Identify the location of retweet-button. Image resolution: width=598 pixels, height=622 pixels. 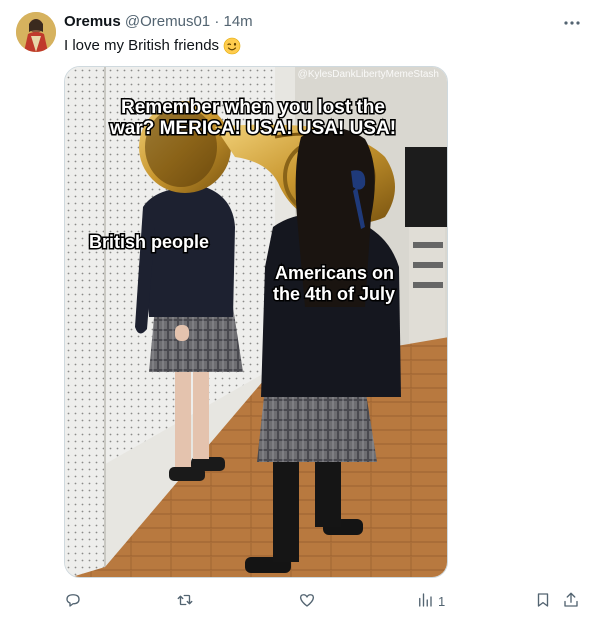
(185, 601).